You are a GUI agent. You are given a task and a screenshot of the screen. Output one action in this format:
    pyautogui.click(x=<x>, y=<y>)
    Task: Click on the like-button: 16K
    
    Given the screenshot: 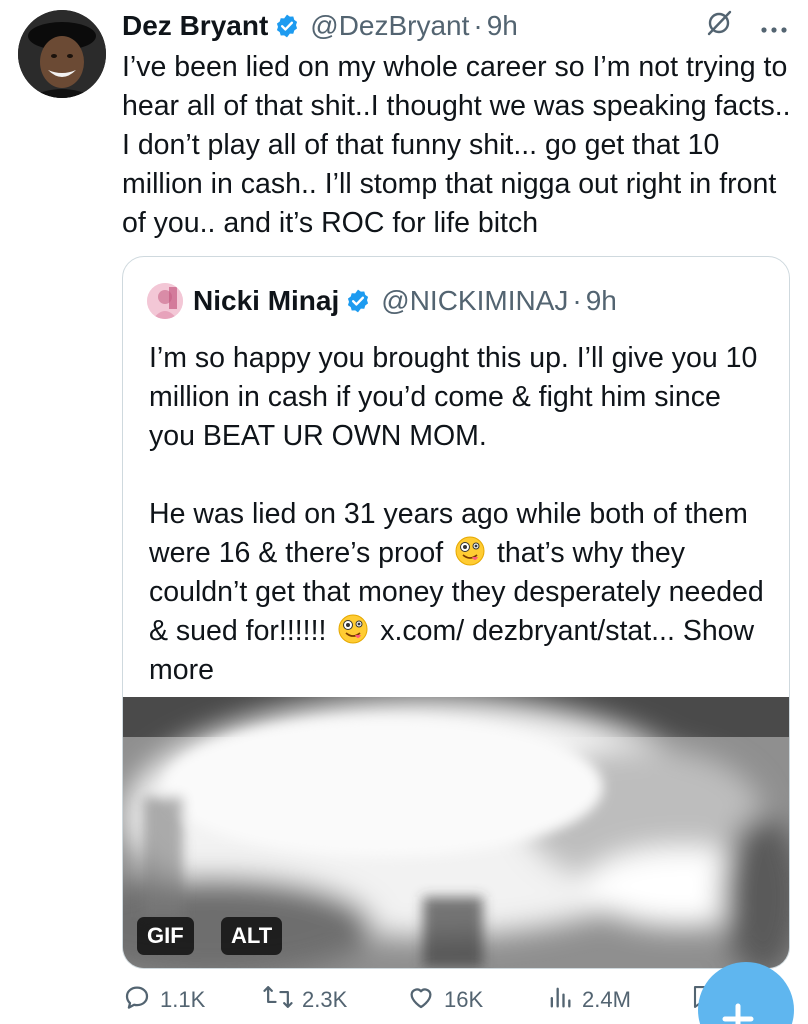 What is the action you would take?
    pyautogui.click(x=444, y=1000)
    